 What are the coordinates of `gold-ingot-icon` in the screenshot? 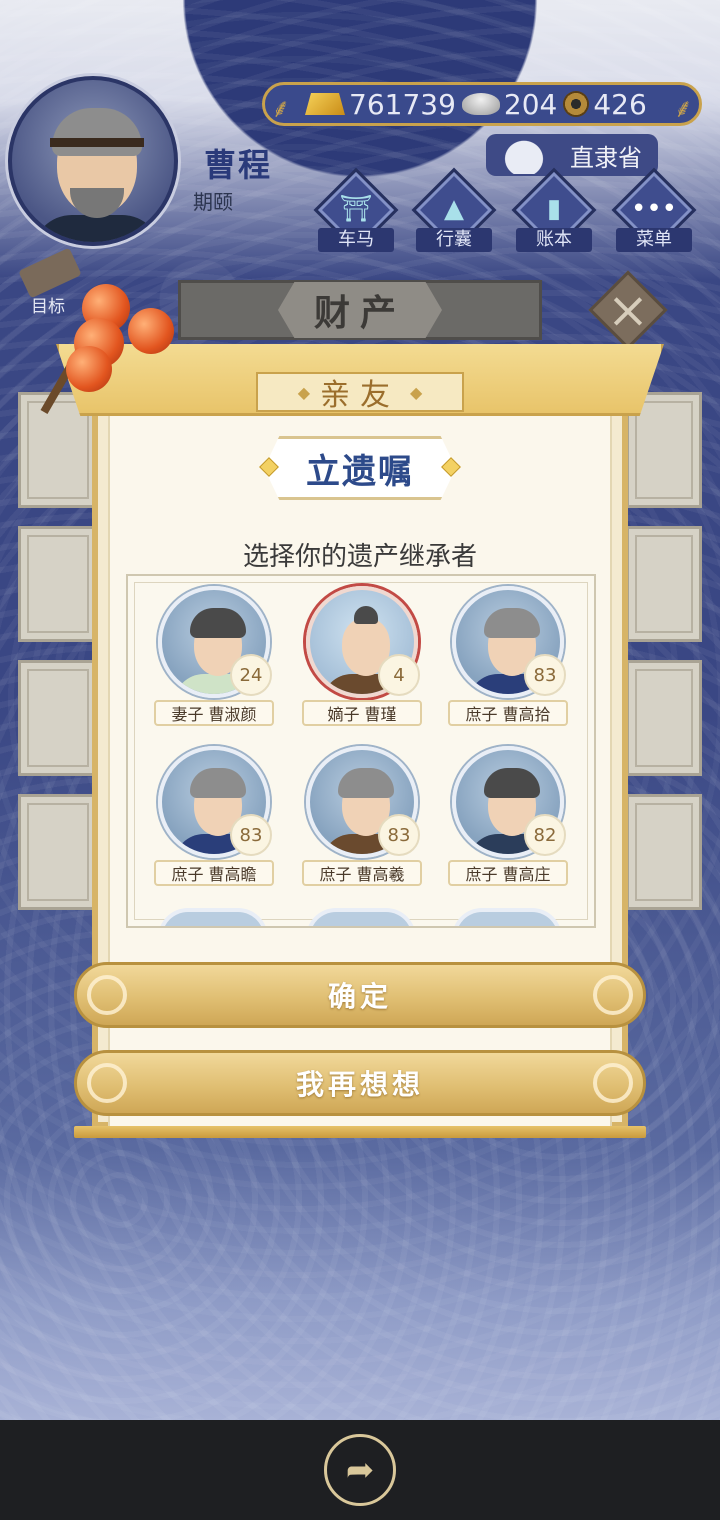 It's located at (325, 104).